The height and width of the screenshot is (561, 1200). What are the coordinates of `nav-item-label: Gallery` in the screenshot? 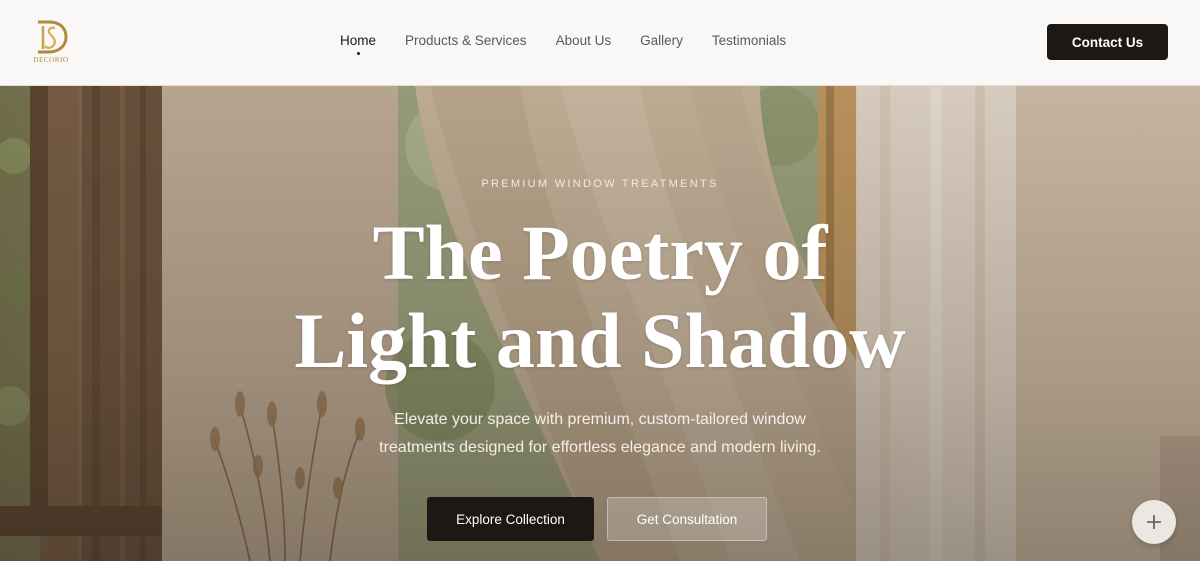 It's located at (661, 40).